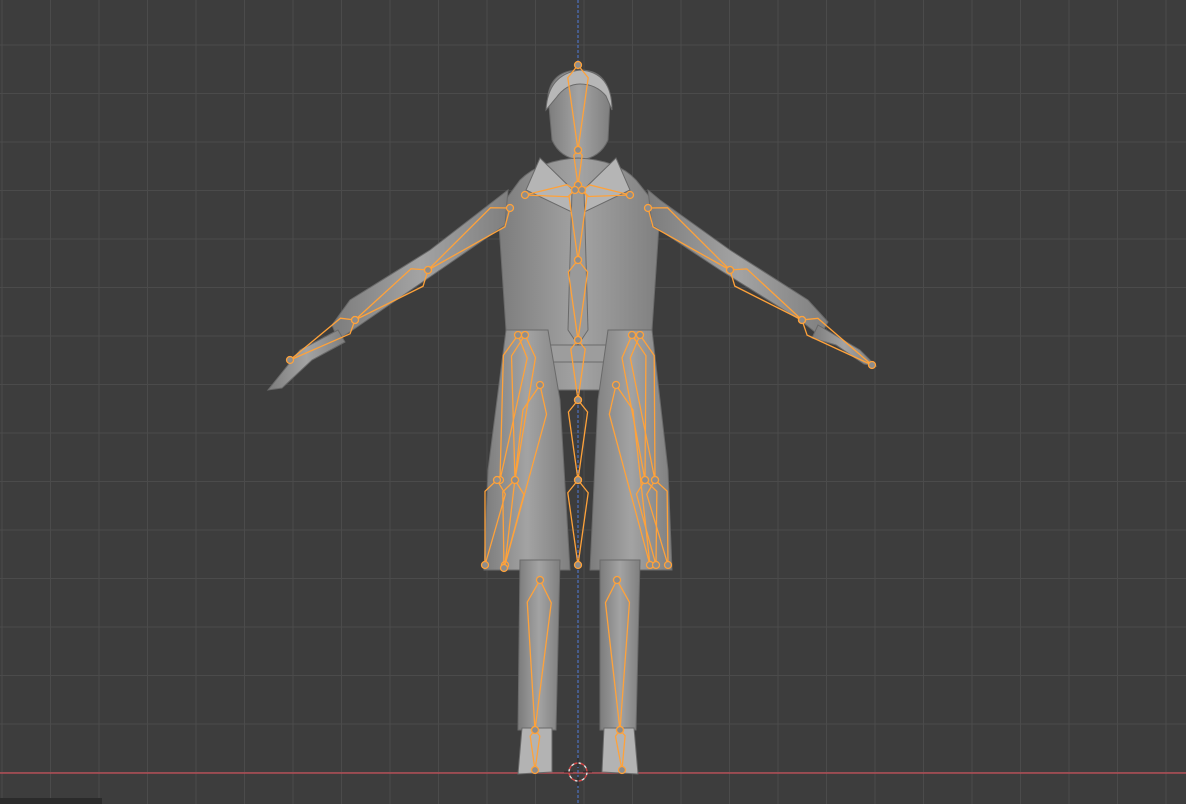 This screenshot has width=1186, height=804. What do you see at coordinates (51, 801) in the screenshot?
I see `corner-widget` at bounding box center [51, 801].